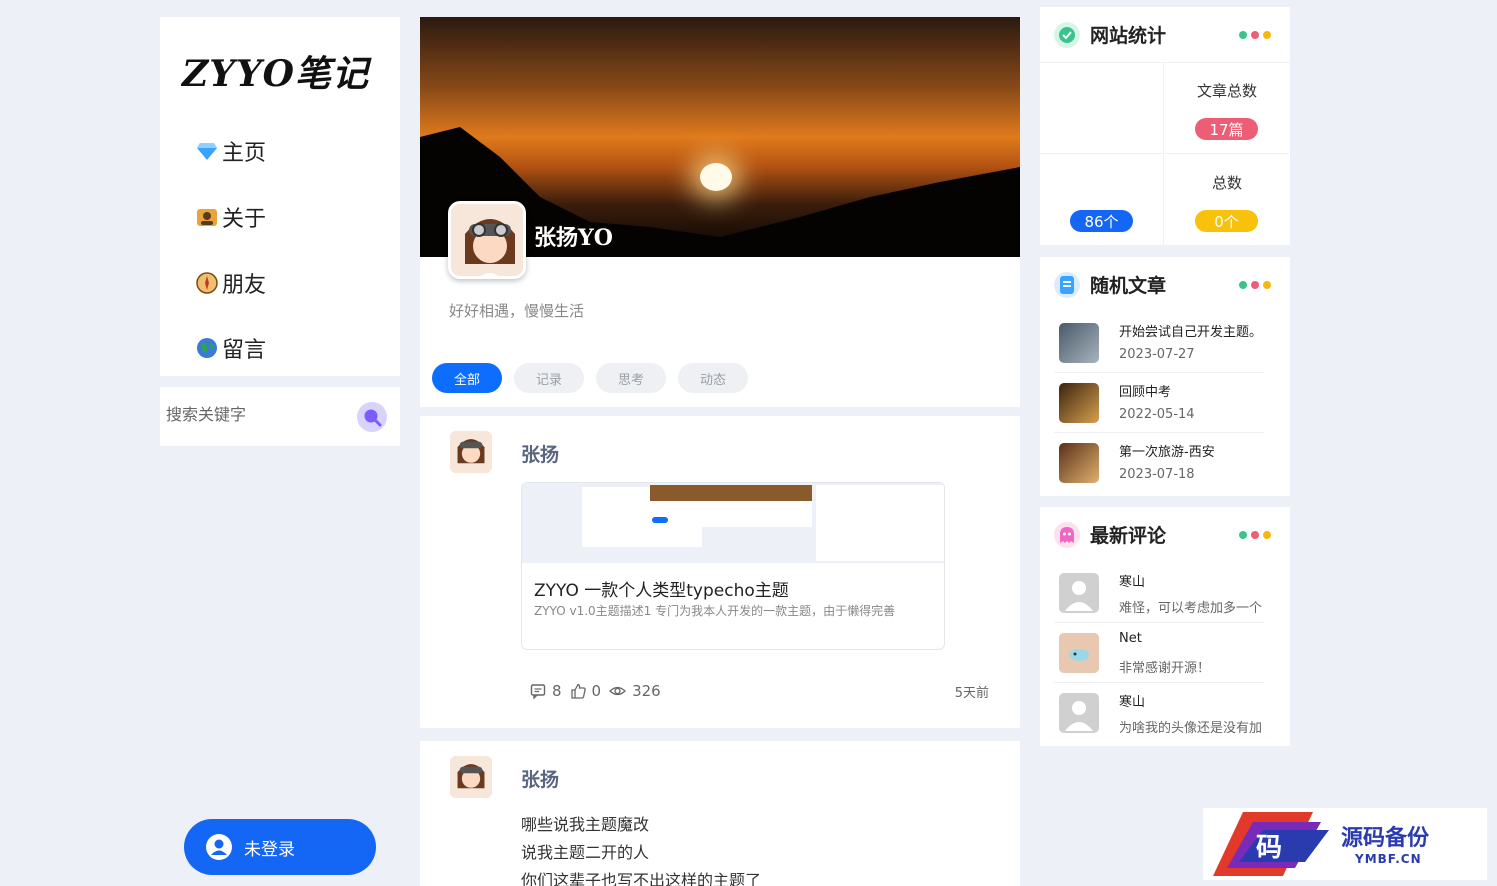  I want to click on stat-label: 文章总数, so click(1226, 91).